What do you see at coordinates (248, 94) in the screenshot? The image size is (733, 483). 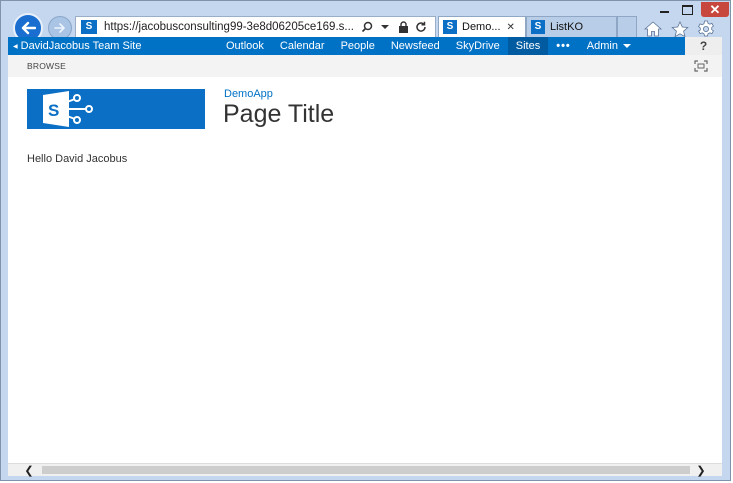 I see `breadcrumb-link: DemoApp` at bounding box center [248, 94].